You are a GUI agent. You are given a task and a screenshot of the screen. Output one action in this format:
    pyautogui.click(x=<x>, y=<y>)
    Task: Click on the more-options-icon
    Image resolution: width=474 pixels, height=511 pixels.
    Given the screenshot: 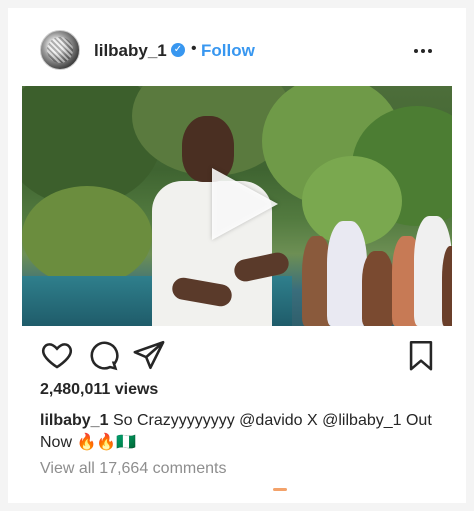 What is the action you would take?
    pyautogui.click(x=423, y=51)
    